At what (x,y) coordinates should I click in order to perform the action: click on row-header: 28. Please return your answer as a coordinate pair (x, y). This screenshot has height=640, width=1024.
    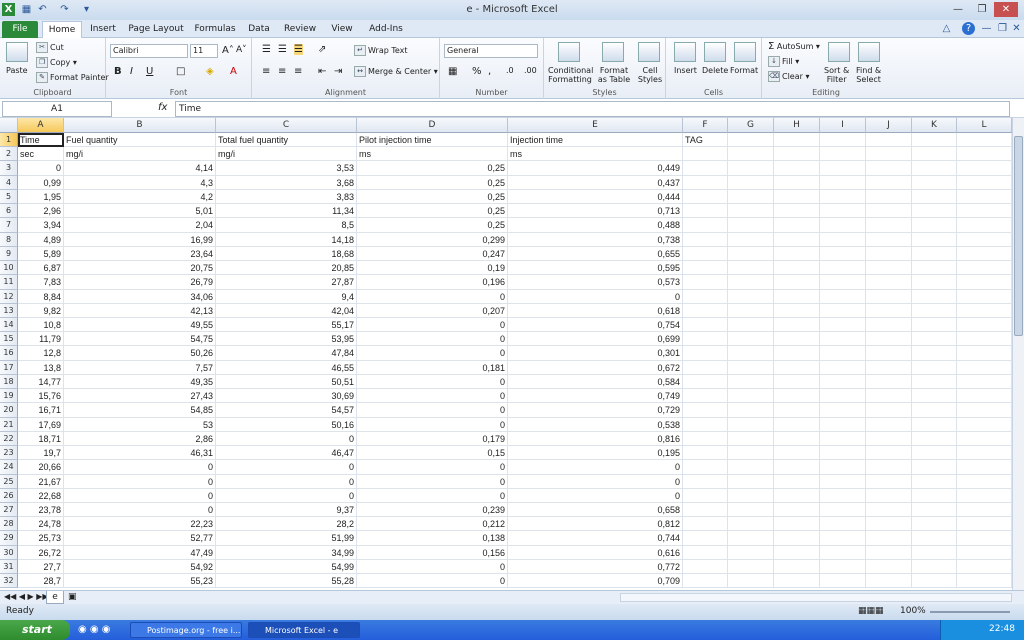
    Looking at the image, I should click on (9, 524).